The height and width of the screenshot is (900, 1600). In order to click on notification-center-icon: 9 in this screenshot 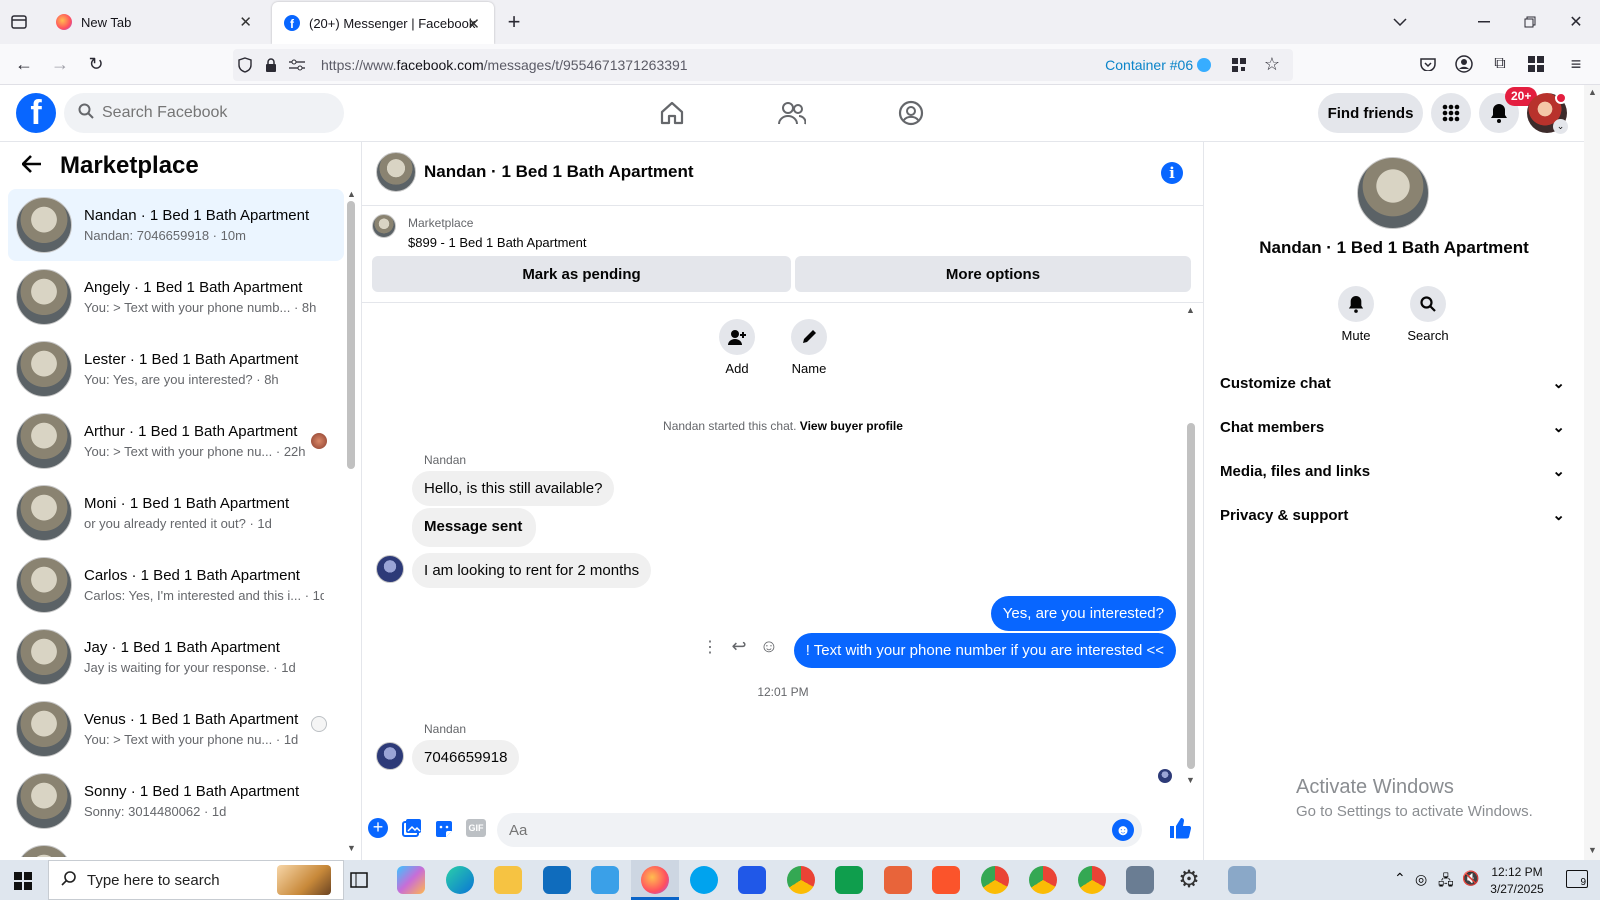, I will do `click(1577, 879)`.